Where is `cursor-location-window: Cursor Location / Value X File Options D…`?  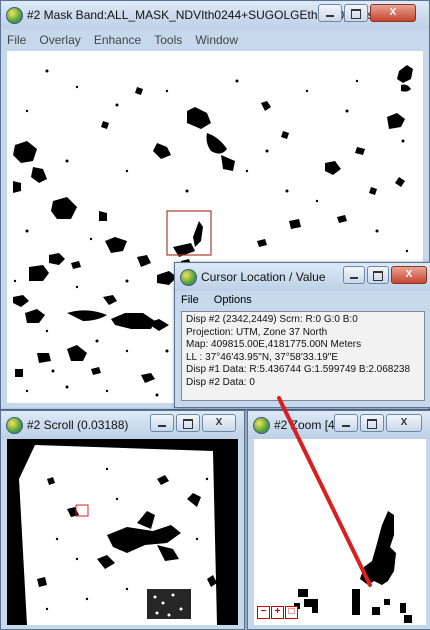 cursor-location-window: Cursor Location / Value X File Options D… is located at coordinates (302, 335).